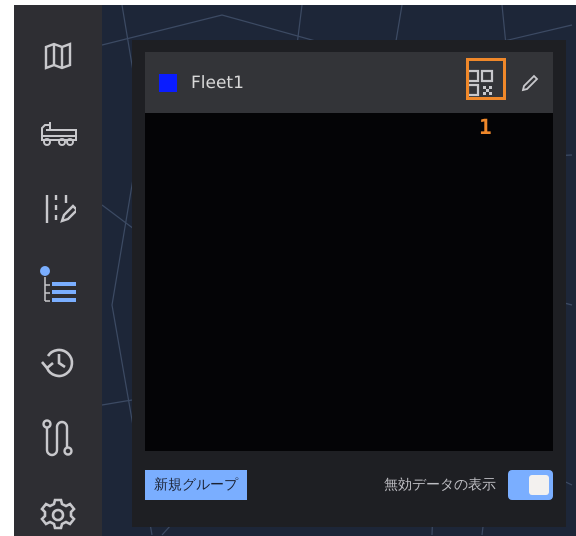 The image size is (576, 536). I want to click on pencil-icon, so click(530, 83).